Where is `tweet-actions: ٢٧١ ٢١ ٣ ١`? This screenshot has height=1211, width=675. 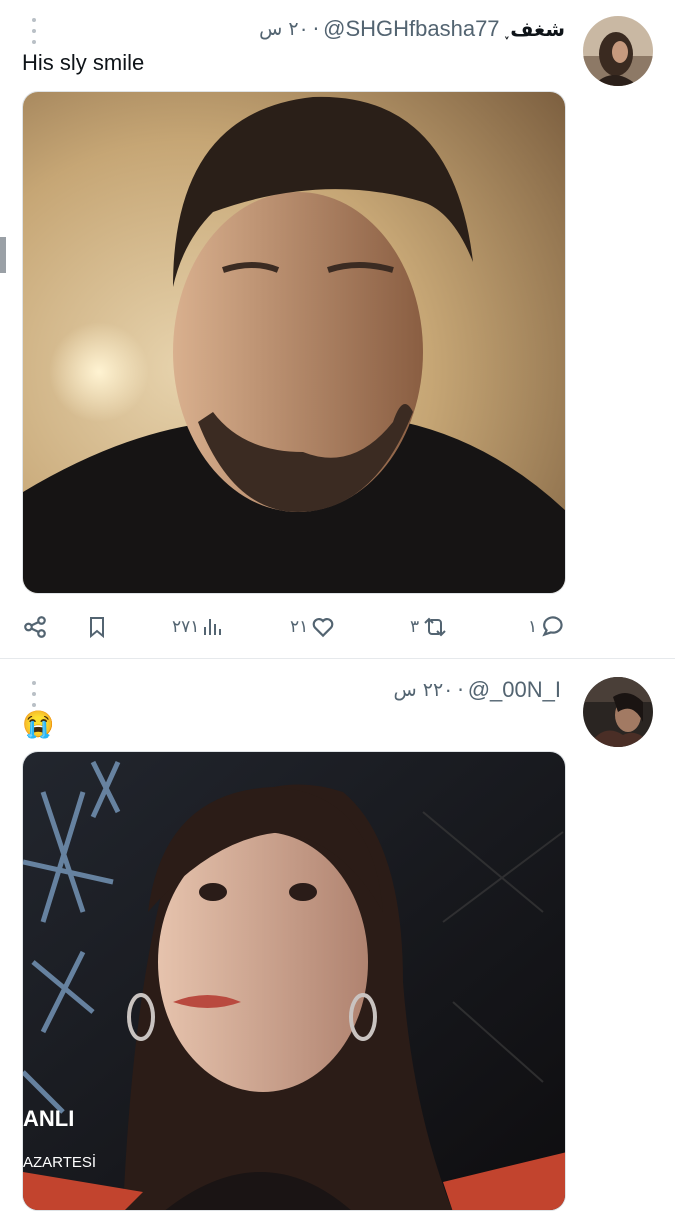 tweet-actions: ٢٧١ ٢١ ٣ ١ is located at coordinates (297, 627).